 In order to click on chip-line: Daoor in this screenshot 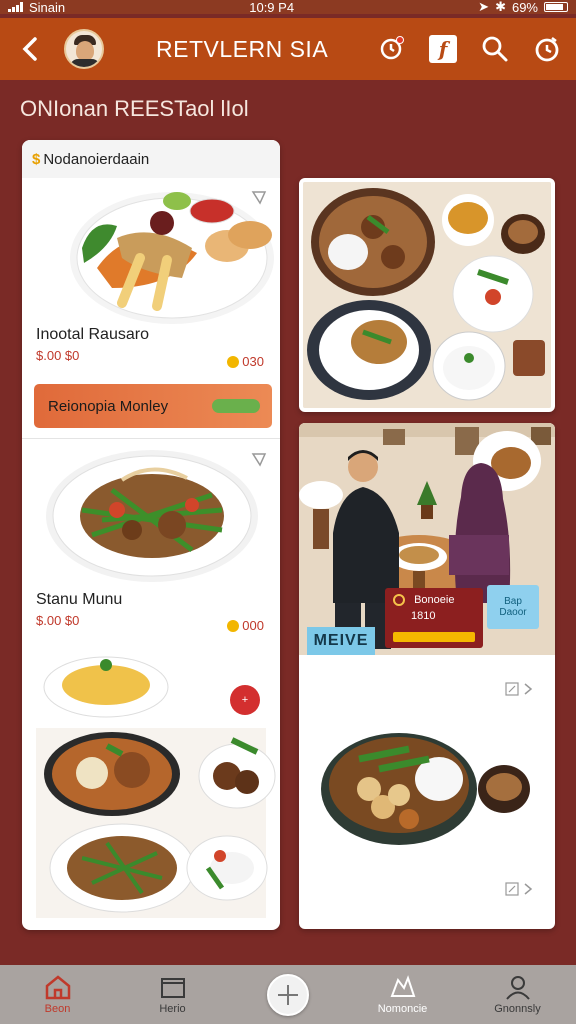, I will do `click(513, 612)`.